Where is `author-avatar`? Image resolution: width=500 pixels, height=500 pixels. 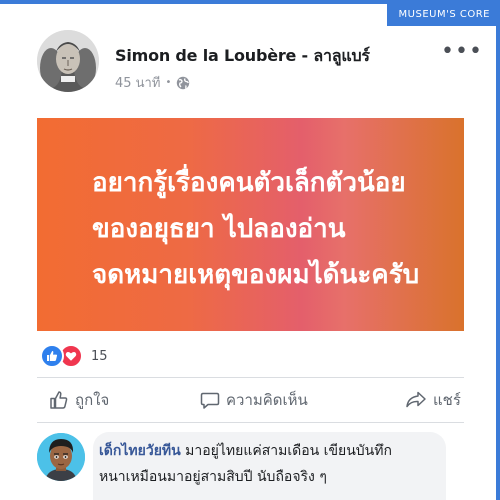 author-avatar is located at coordinates (68, 61).